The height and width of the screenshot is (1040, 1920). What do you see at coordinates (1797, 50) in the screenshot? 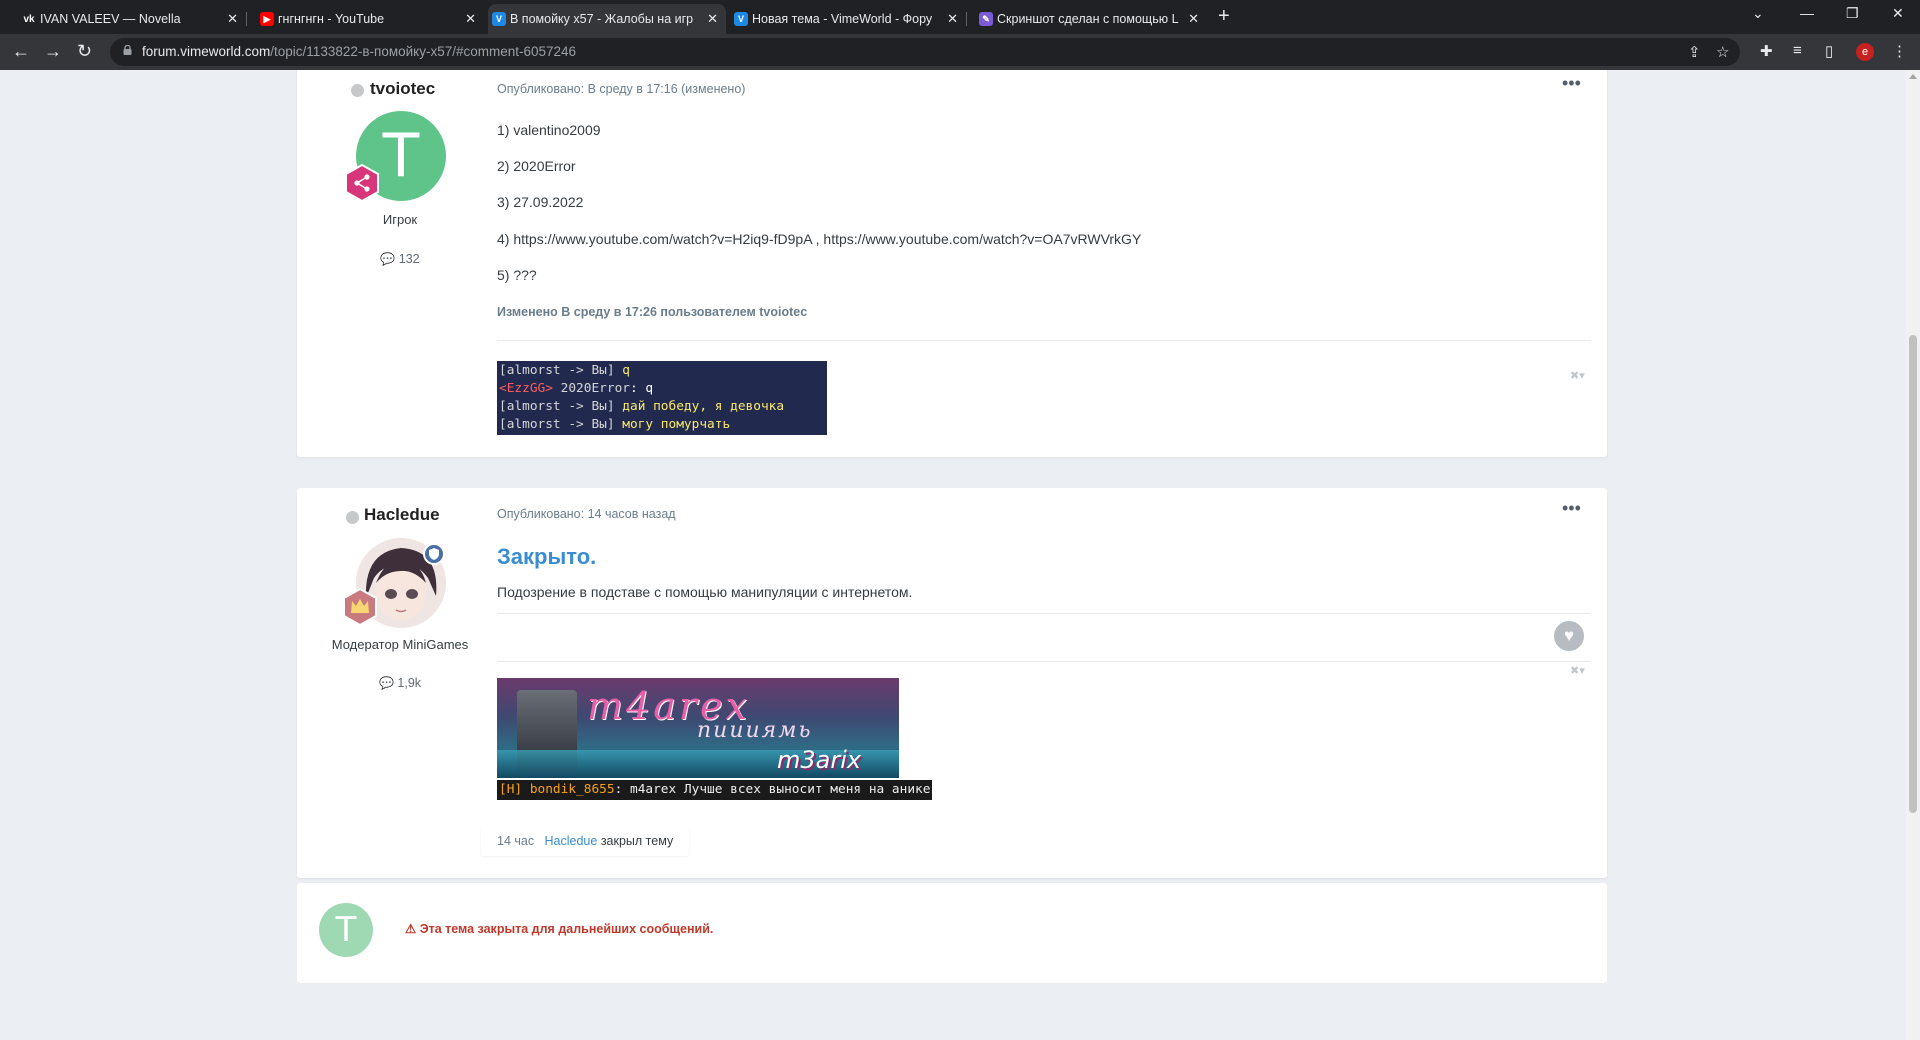
I see `media-control-icon: ≡` at bounding box center [1797, 50].